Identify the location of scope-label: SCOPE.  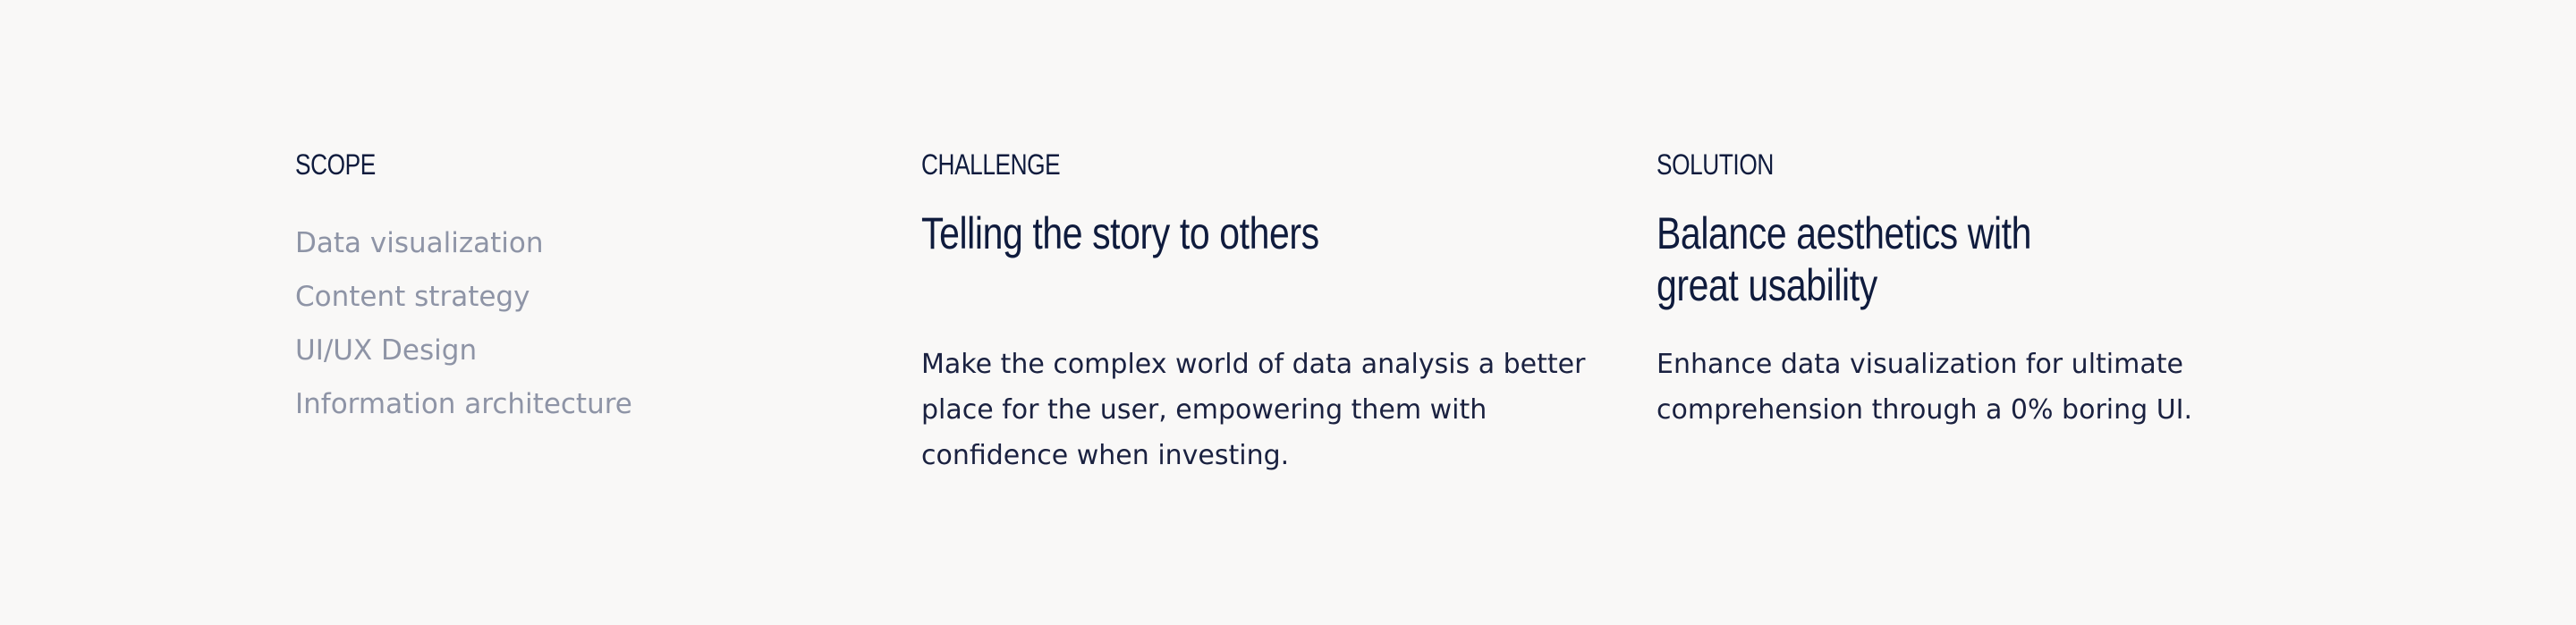
(335, 164).